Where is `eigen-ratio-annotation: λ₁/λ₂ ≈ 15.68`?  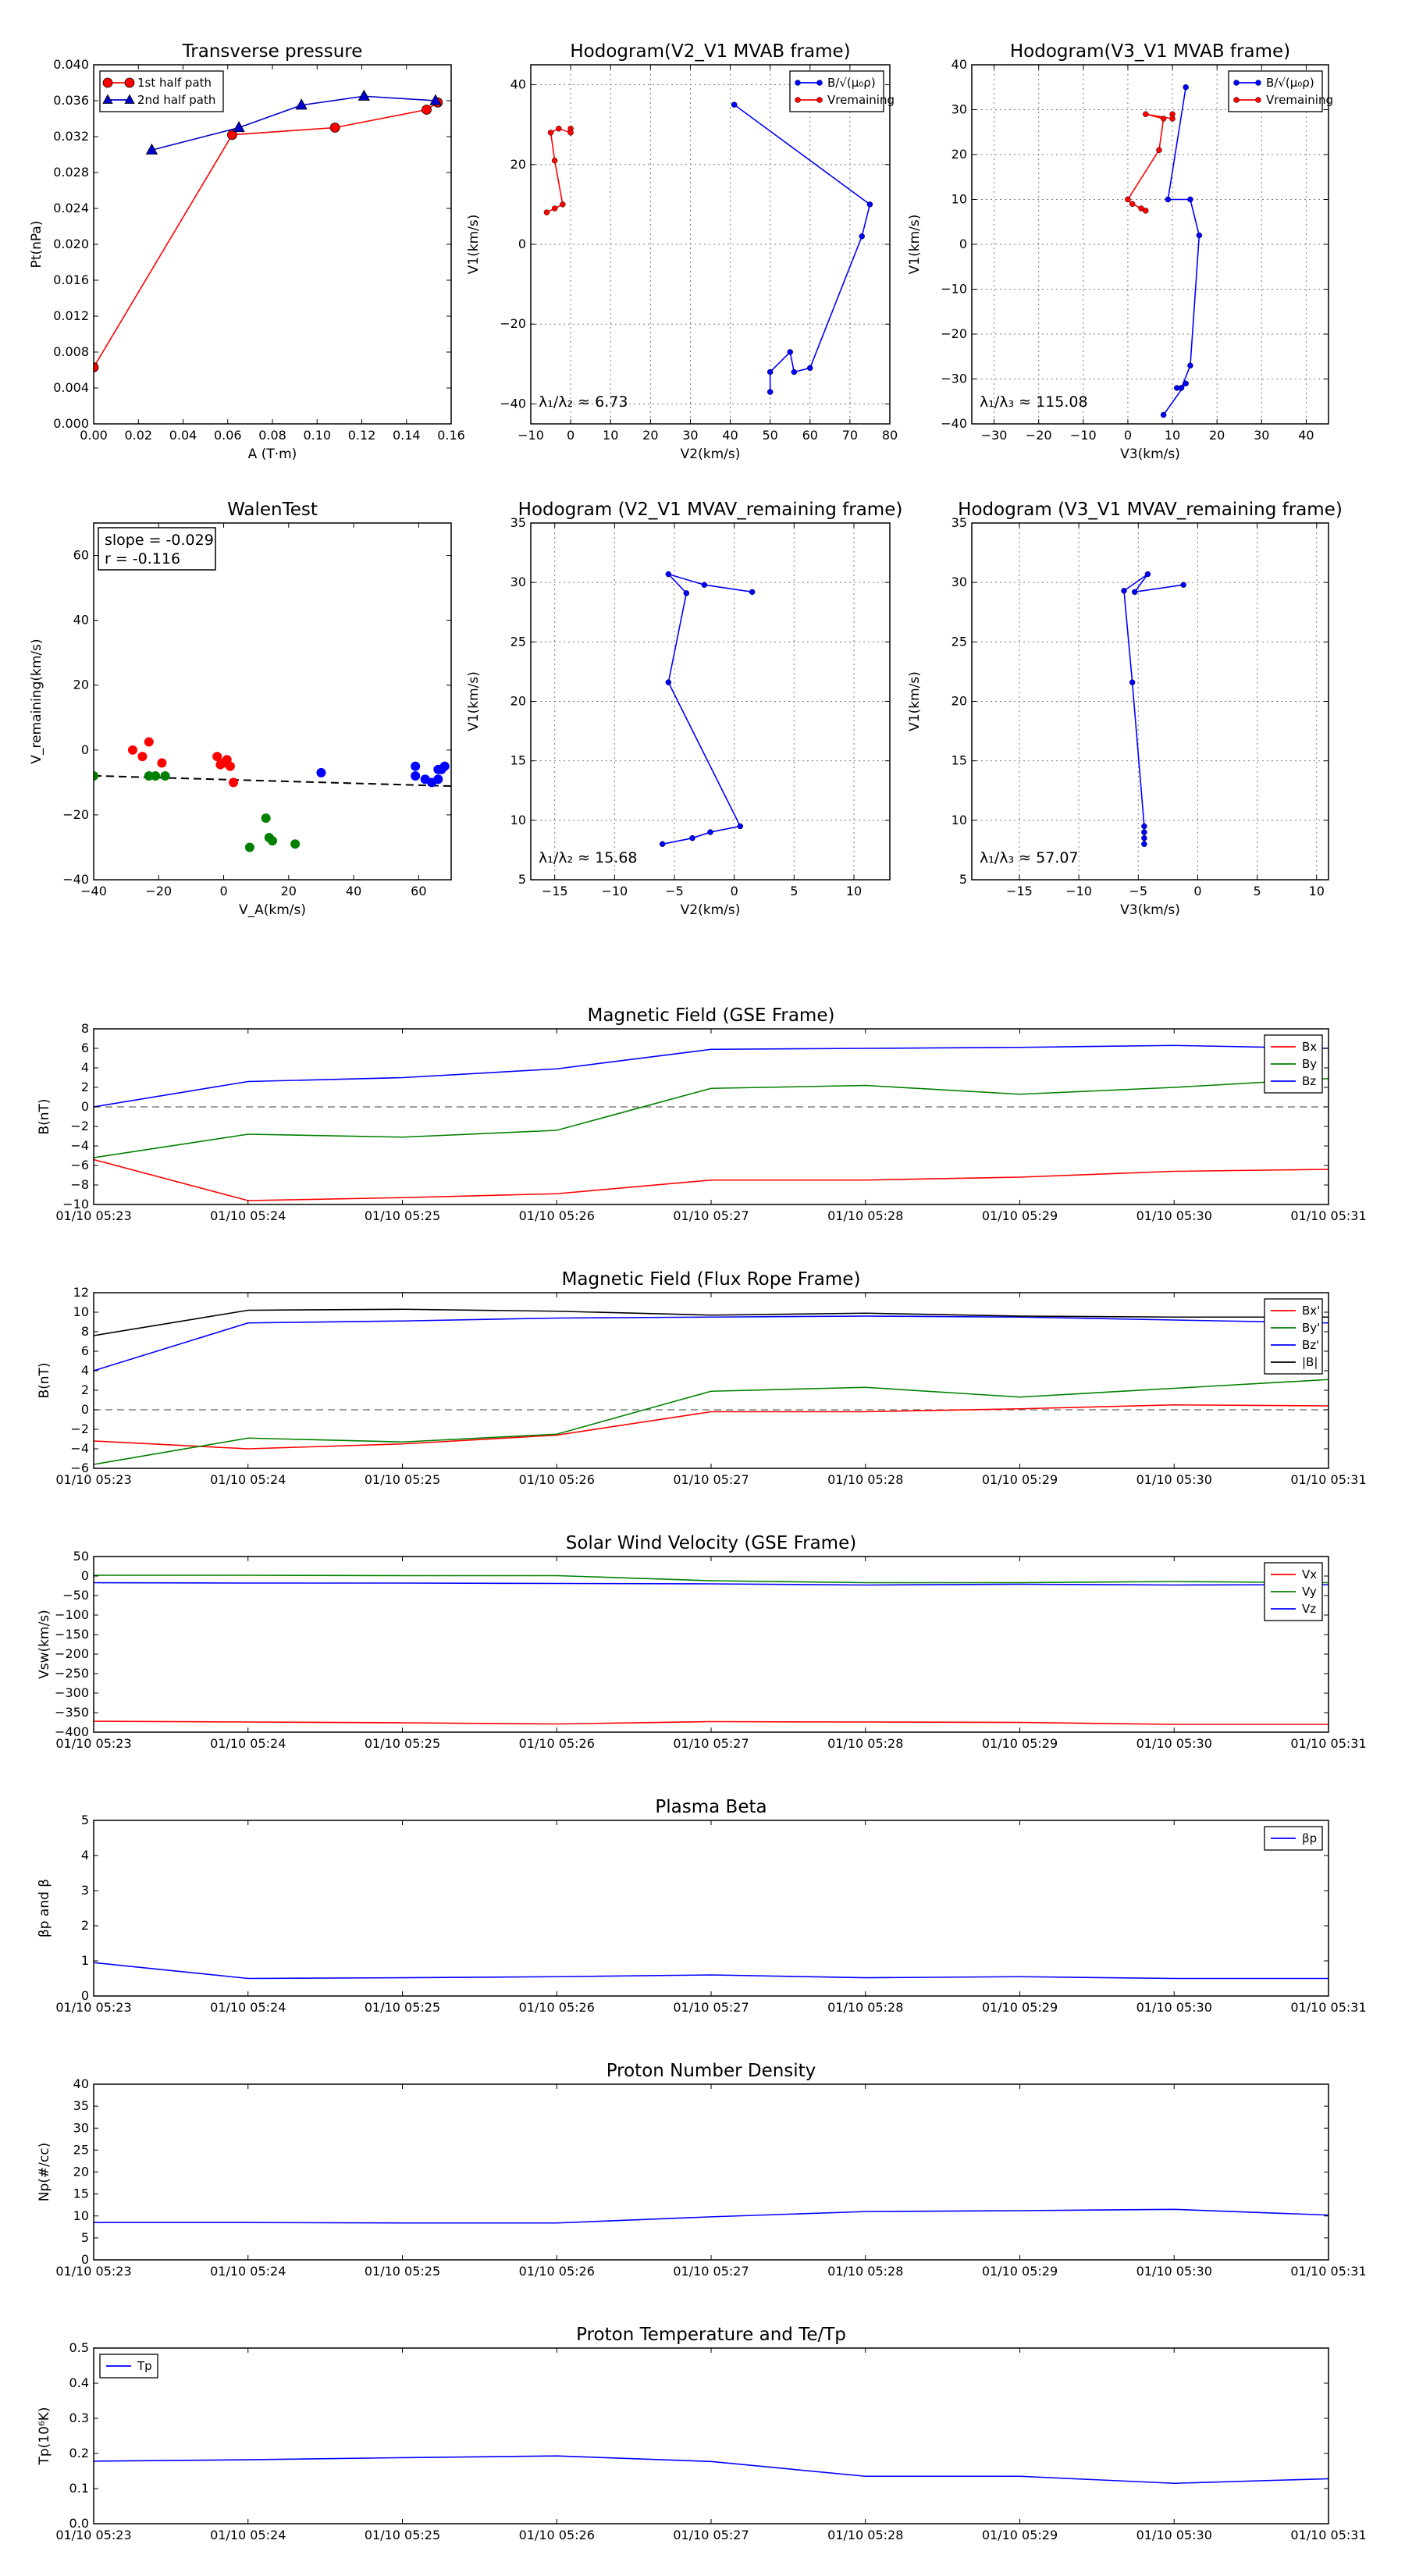 eigen-ratio-annotation: λ₁/λ₂ ≈ 15.68 is located at coordinates (588, 858).